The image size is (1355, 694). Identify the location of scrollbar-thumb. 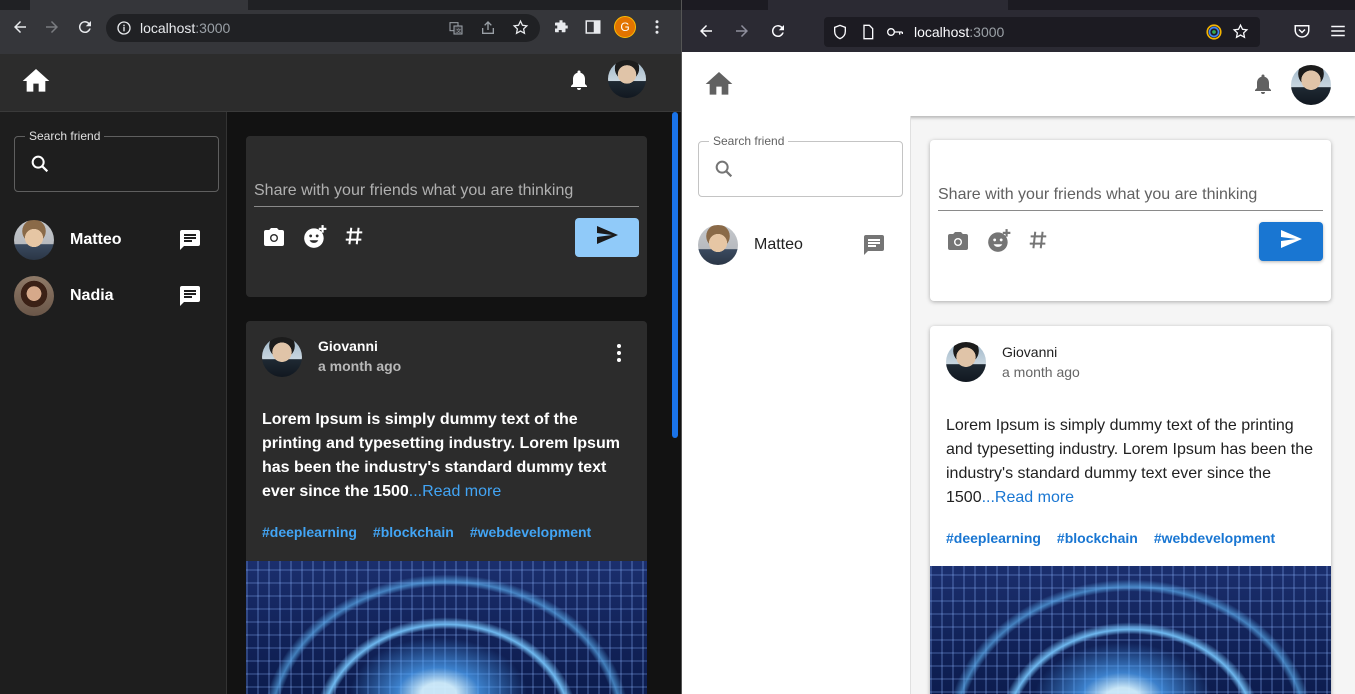
(675, 275).